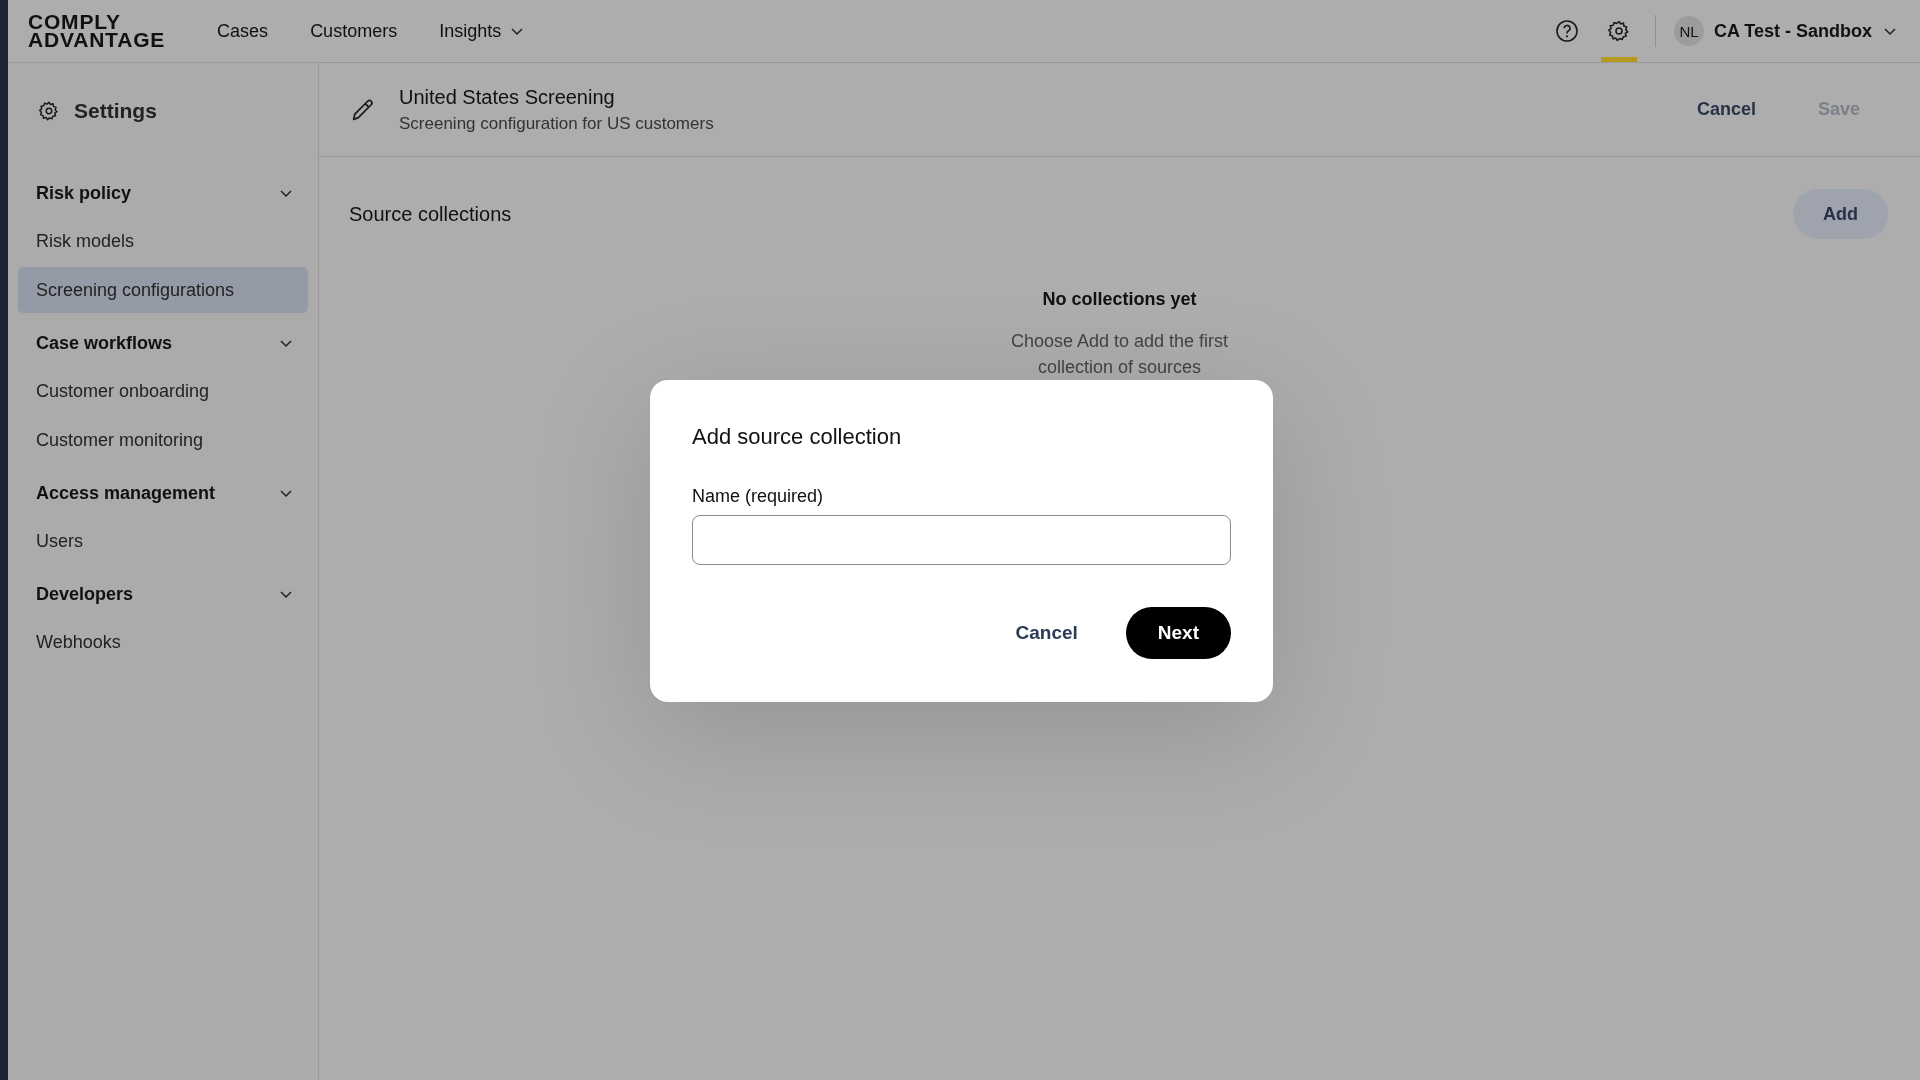  I want to click on page-title: United States Screening, so click(507, 97).